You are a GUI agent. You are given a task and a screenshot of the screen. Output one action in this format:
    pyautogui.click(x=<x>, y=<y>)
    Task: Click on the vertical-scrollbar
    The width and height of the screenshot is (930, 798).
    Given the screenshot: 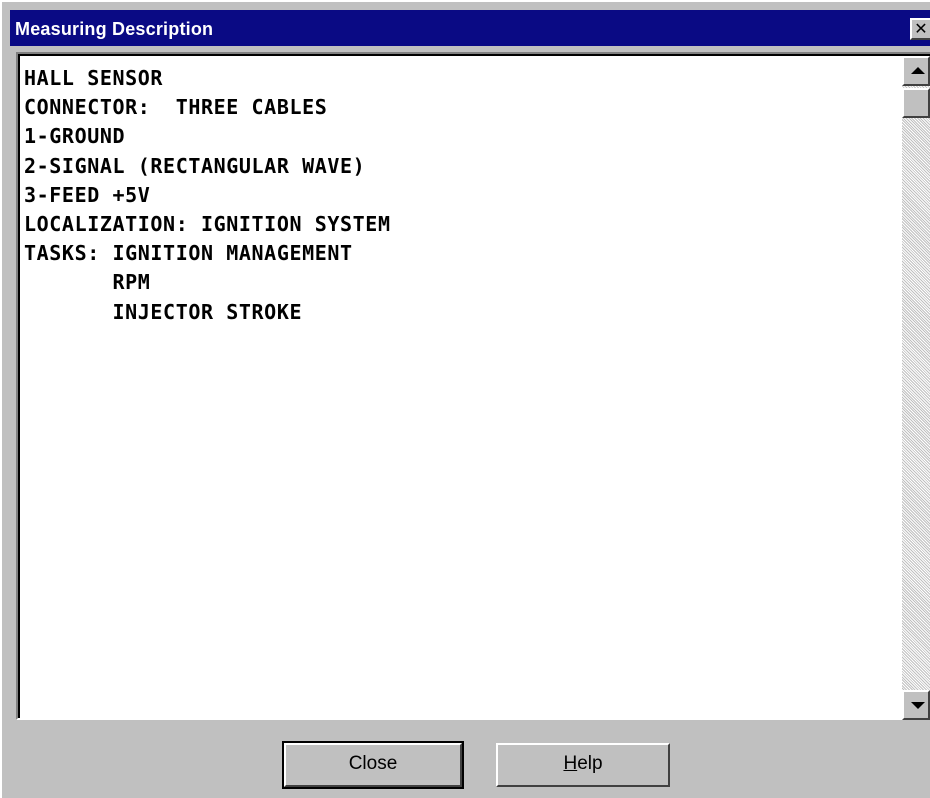 What is the action you would take?
    pyautogui.click(x=916, y=388)
    